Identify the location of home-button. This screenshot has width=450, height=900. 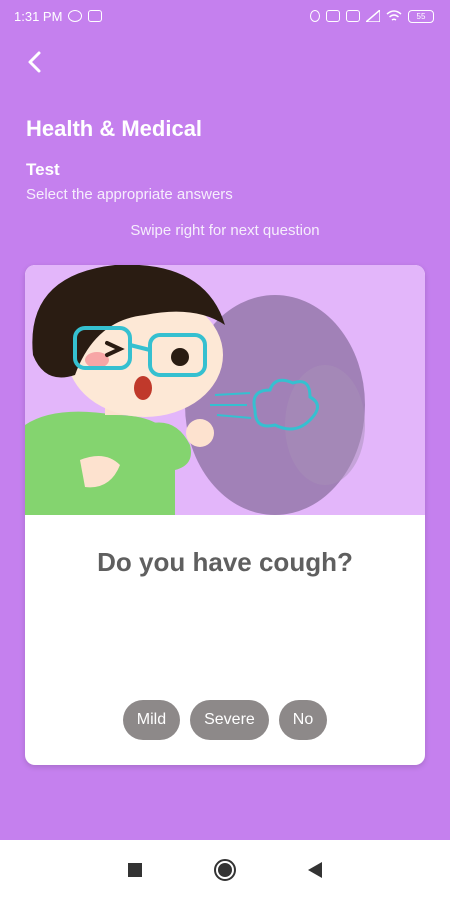
(225, 870).